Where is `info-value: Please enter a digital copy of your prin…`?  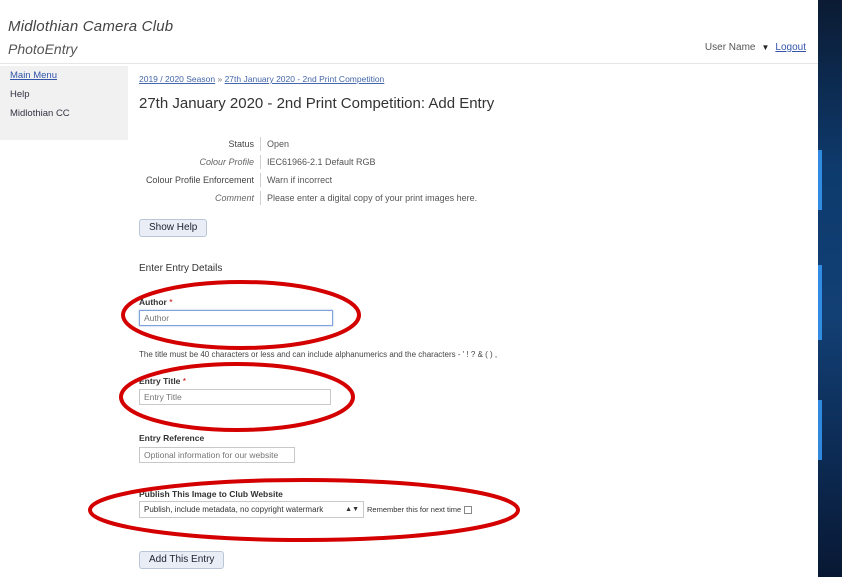 info-value: Please enter a digital copy of your prin… is located at coordinates (368, 198).